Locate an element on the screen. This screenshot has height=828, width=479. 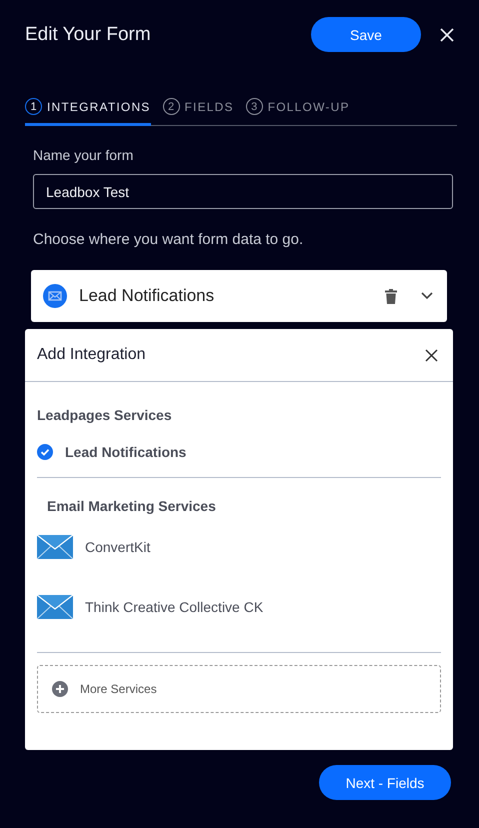
form-name-field: Leadbox Test is located at coordinates (243, 191).